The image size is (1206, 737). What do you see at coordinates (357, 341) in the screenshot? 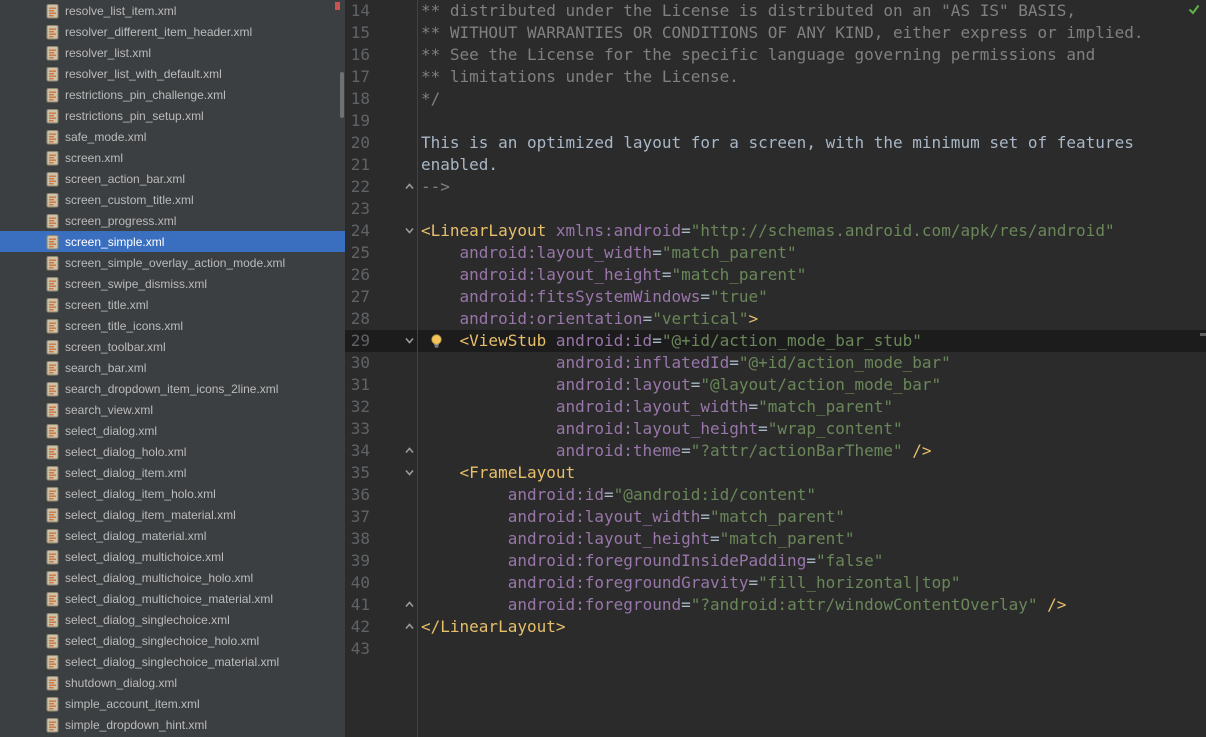
I see `line-number: 29` at bounding box center [357, 341].